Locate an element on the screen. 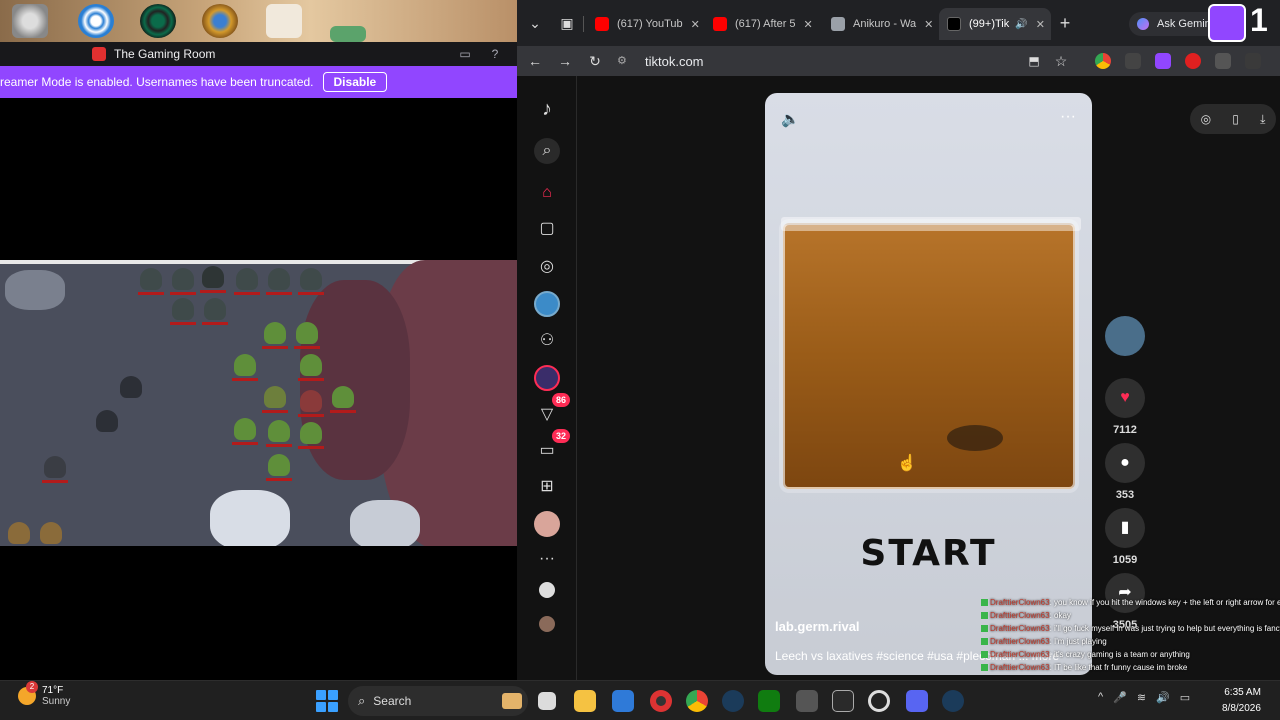 The height and width of the screenshot is (720, 1280). weather-widget: 2 71°F Sunny is located at coordinates (44, 694).